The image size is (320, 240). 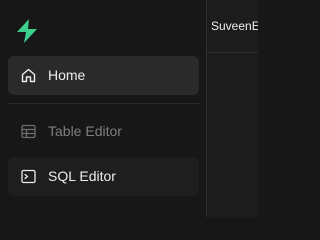 I want to click on sidebar-item-home: Home, so click(x=103, y=75).